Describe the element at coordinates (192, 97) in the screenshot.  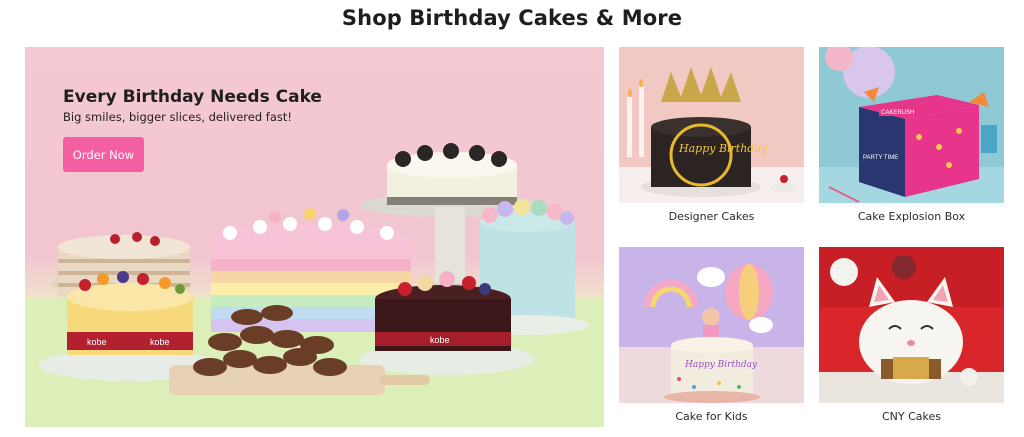
I see `hero-title: Every Birthday Needs Cake` at that location.